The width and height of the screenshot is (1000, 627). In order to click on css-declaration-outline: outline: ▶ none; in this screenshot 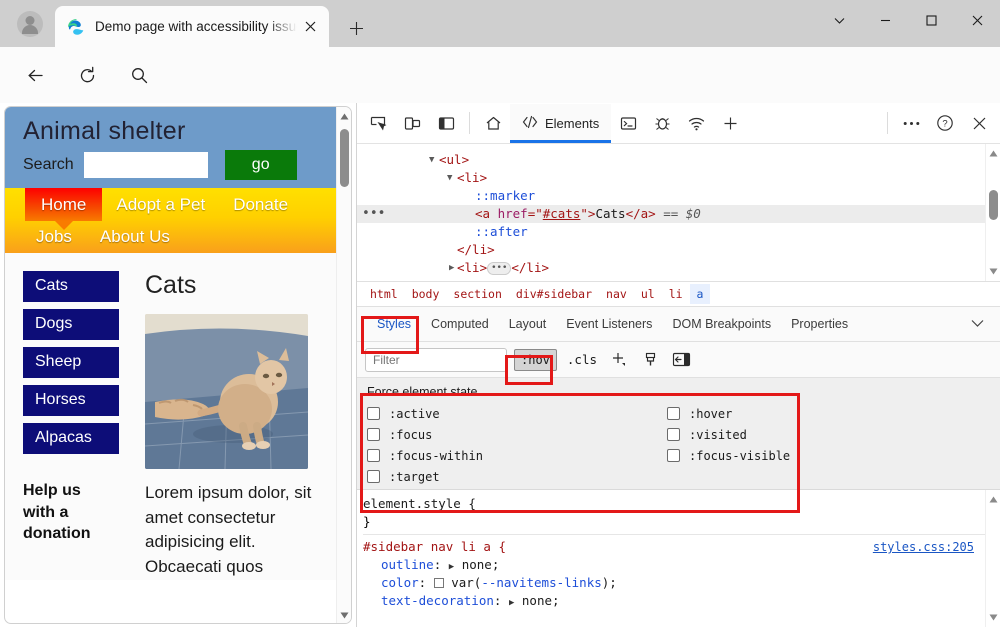, I will do `click(681, 565)`.